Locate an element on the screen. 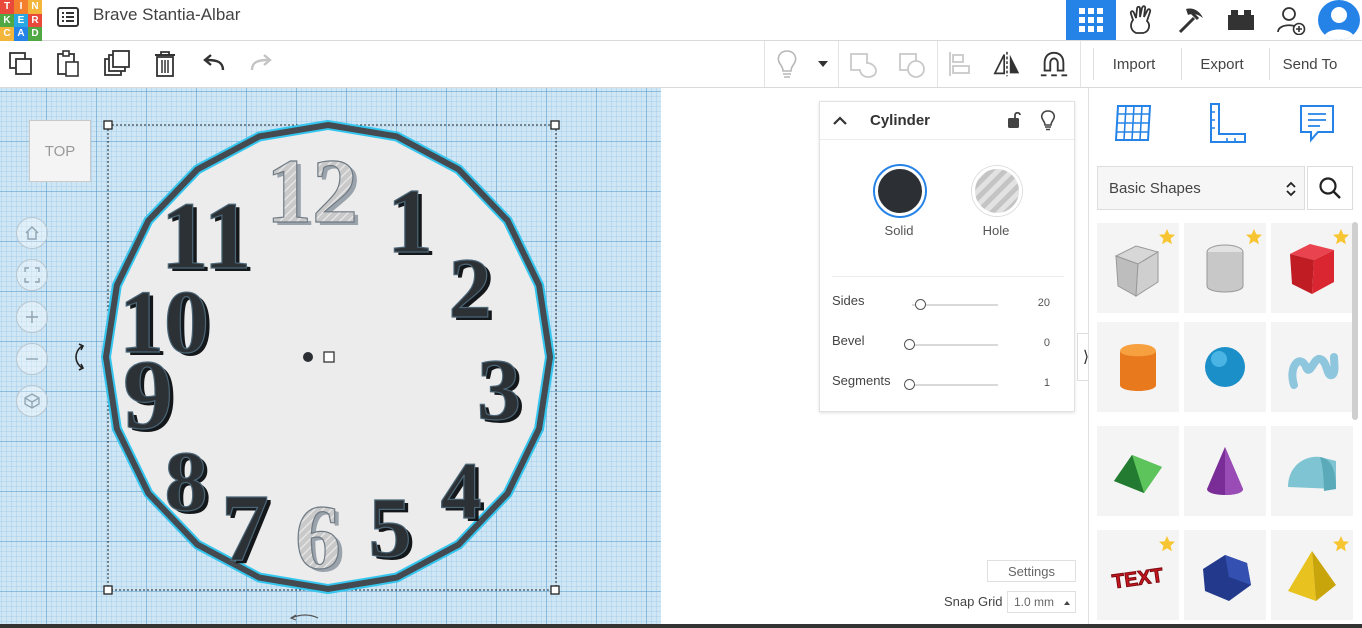 Image resolution: width=1362 pixels, height=628 pixels. bricks-icon is located at coordinates (1241, 20).